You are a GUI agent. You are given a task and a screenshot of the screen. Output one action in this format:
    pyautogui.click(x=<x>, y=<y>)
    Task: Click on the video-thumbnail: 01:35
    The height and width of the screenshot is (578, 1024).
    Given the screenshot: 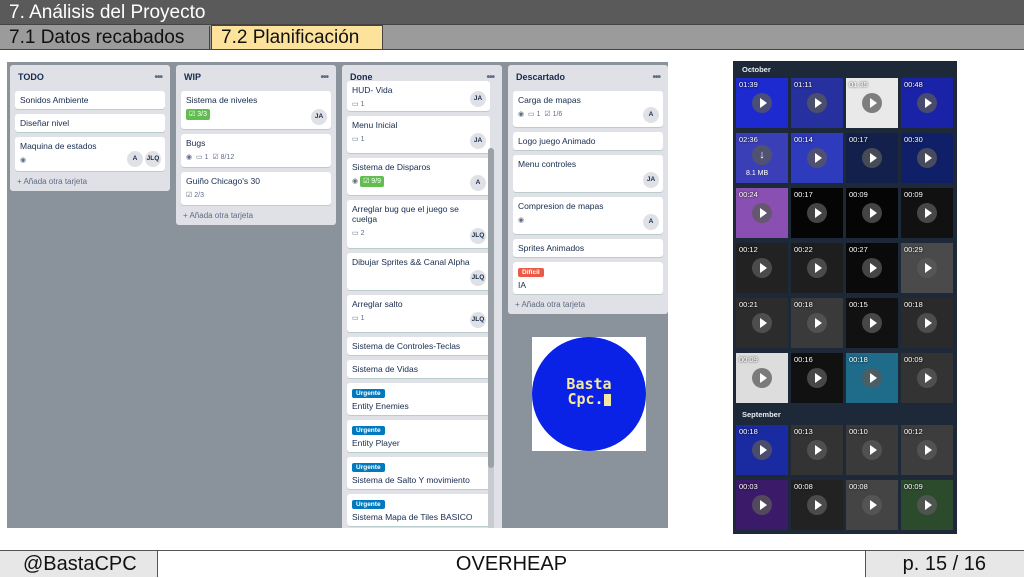 What is the action you would take?
    pyautogui.click(x=872, y=103)
    